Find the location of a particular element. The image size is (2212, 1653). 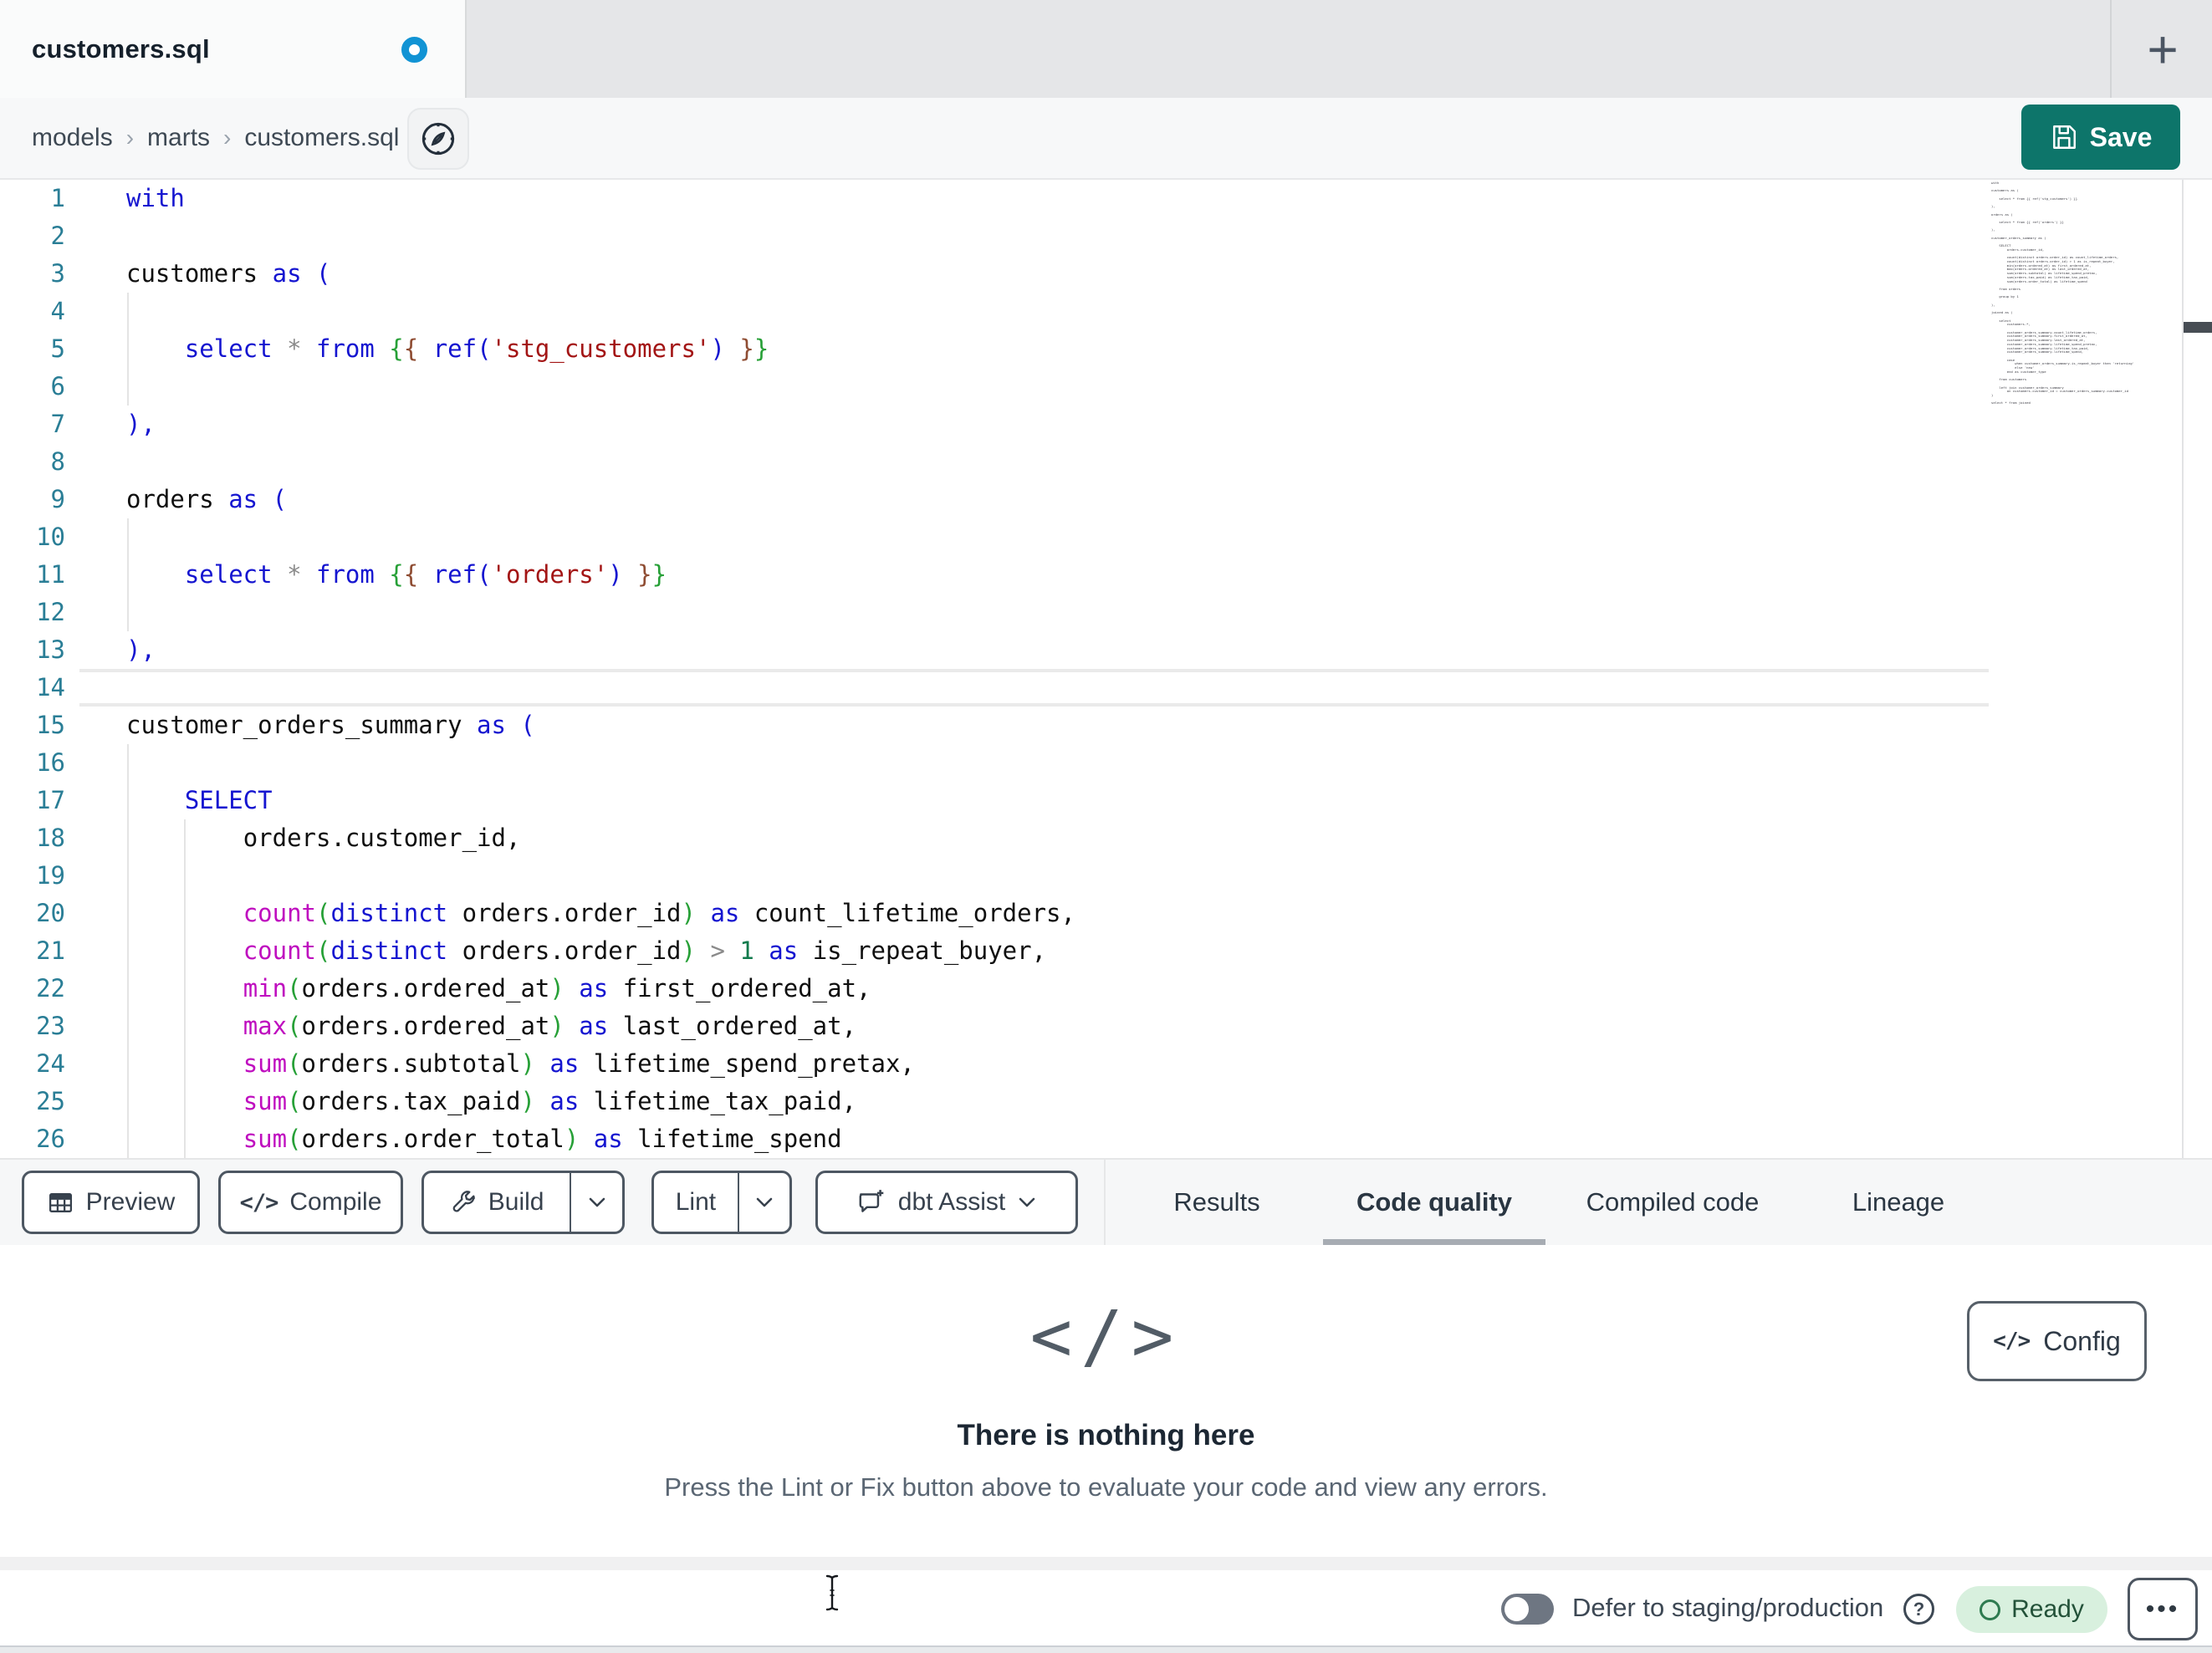

tab-compiled-code-label: Compiled code is located at coordinates (1673, 1202).